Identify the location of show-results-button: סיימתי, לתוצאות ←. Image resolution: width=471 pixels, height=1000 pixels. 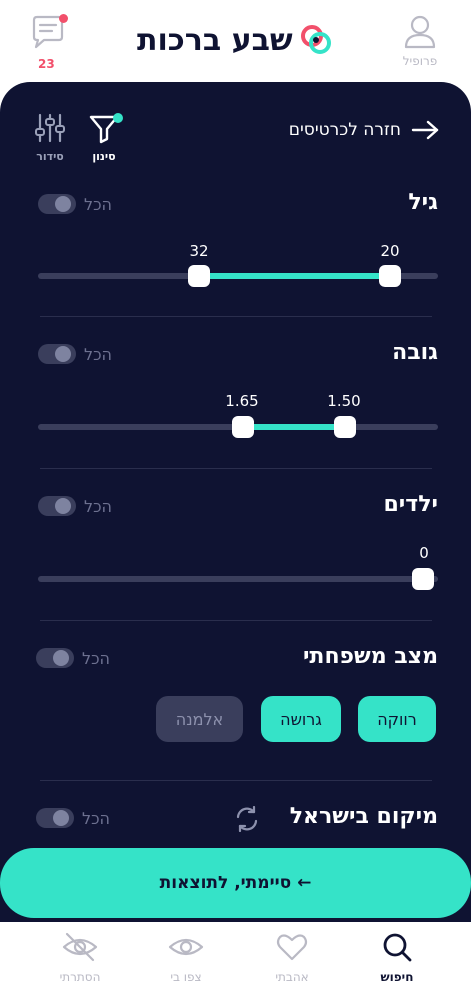
(235, 883).